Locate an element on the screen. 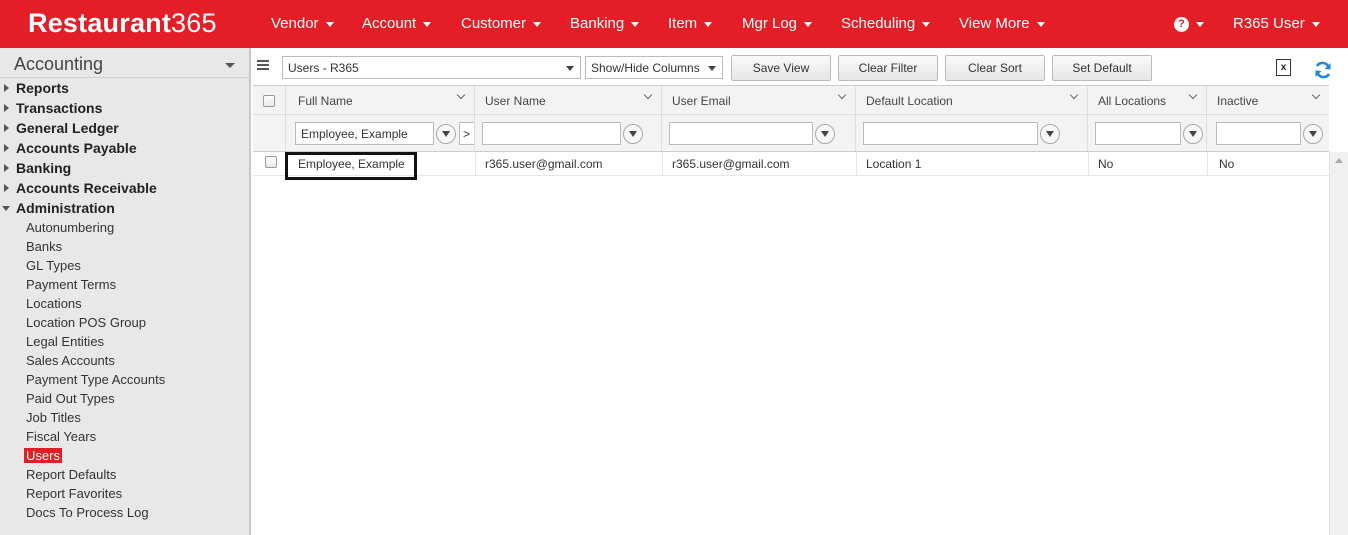  cell-all-locations: No is located at coordinates (1106, 164).